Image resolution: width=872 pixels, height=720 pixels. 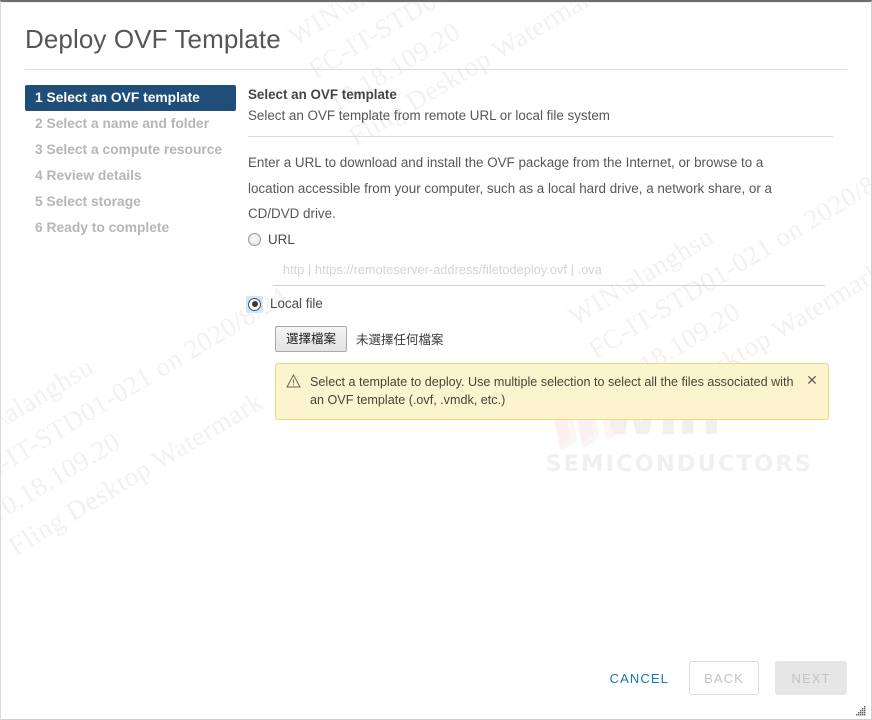 What do you see at coordinates (293, 383) in the screenshot?
I see `warning-triangle-icon` at bounding box center [293, 383].